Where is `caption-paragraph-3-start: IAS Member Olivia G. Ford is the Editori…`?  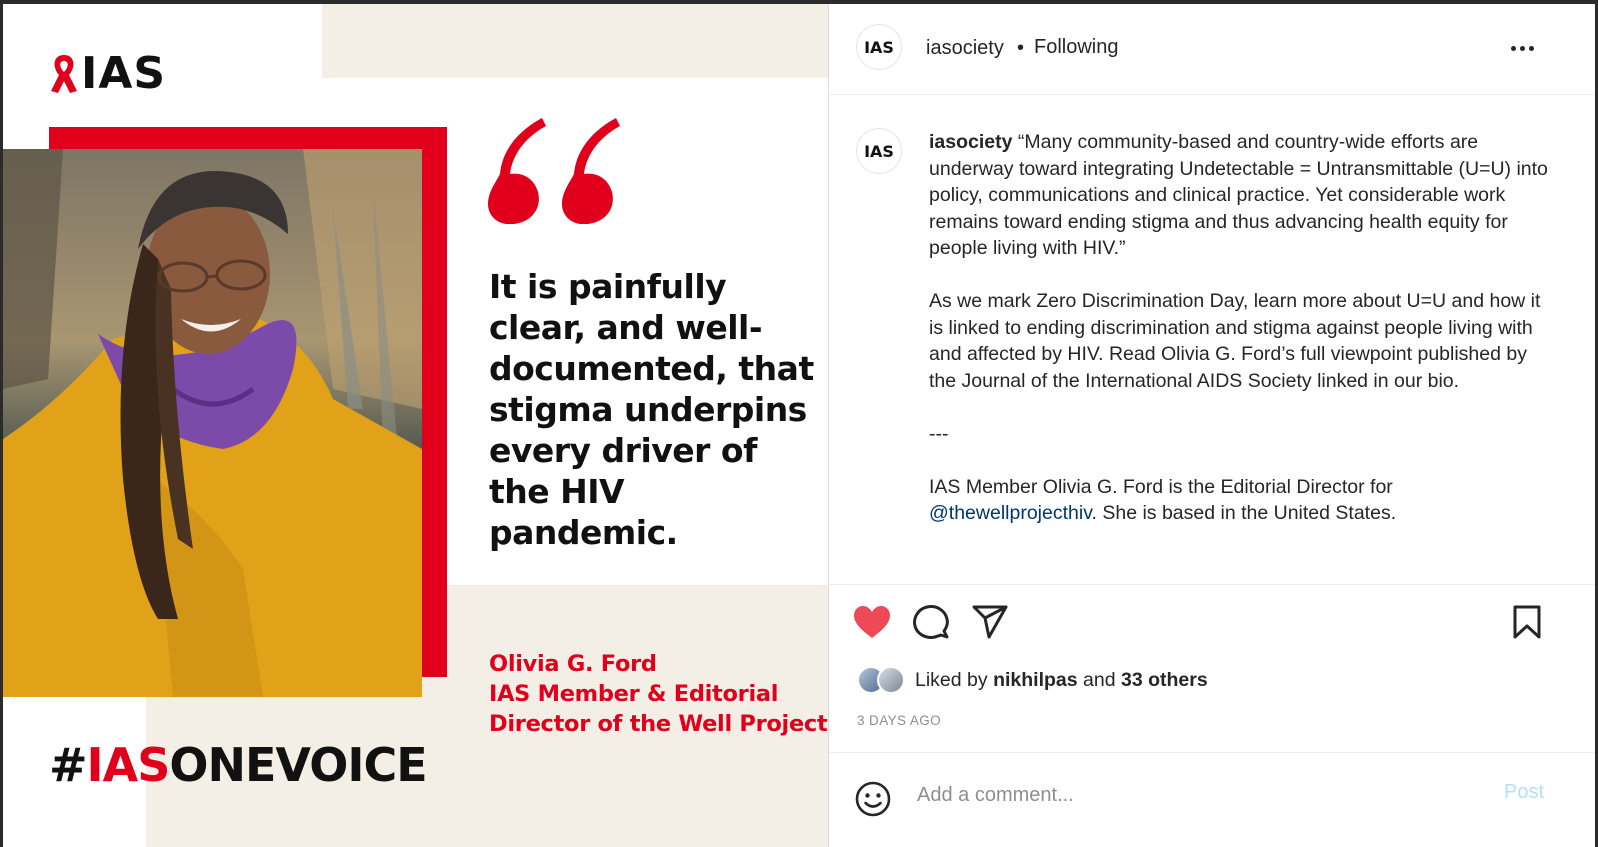 caption-paragraph-3-start: IAS Member Olivia G. Ford is the Editori… is located at coordinates (1161, 486).